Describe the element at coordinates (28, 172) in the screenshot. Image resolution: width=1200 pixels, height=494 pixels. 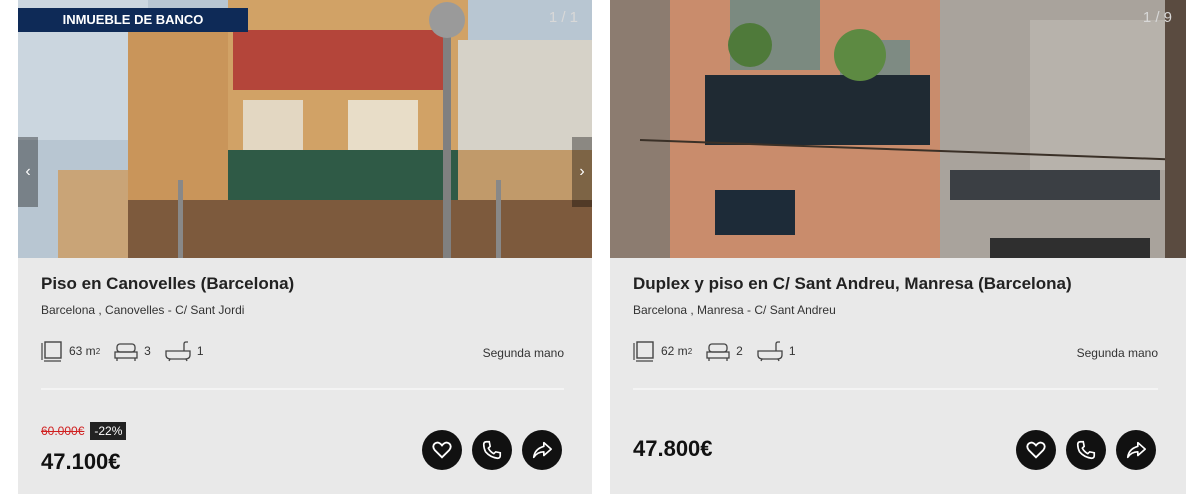
I see `previous-photo-button: ‹` at that location.